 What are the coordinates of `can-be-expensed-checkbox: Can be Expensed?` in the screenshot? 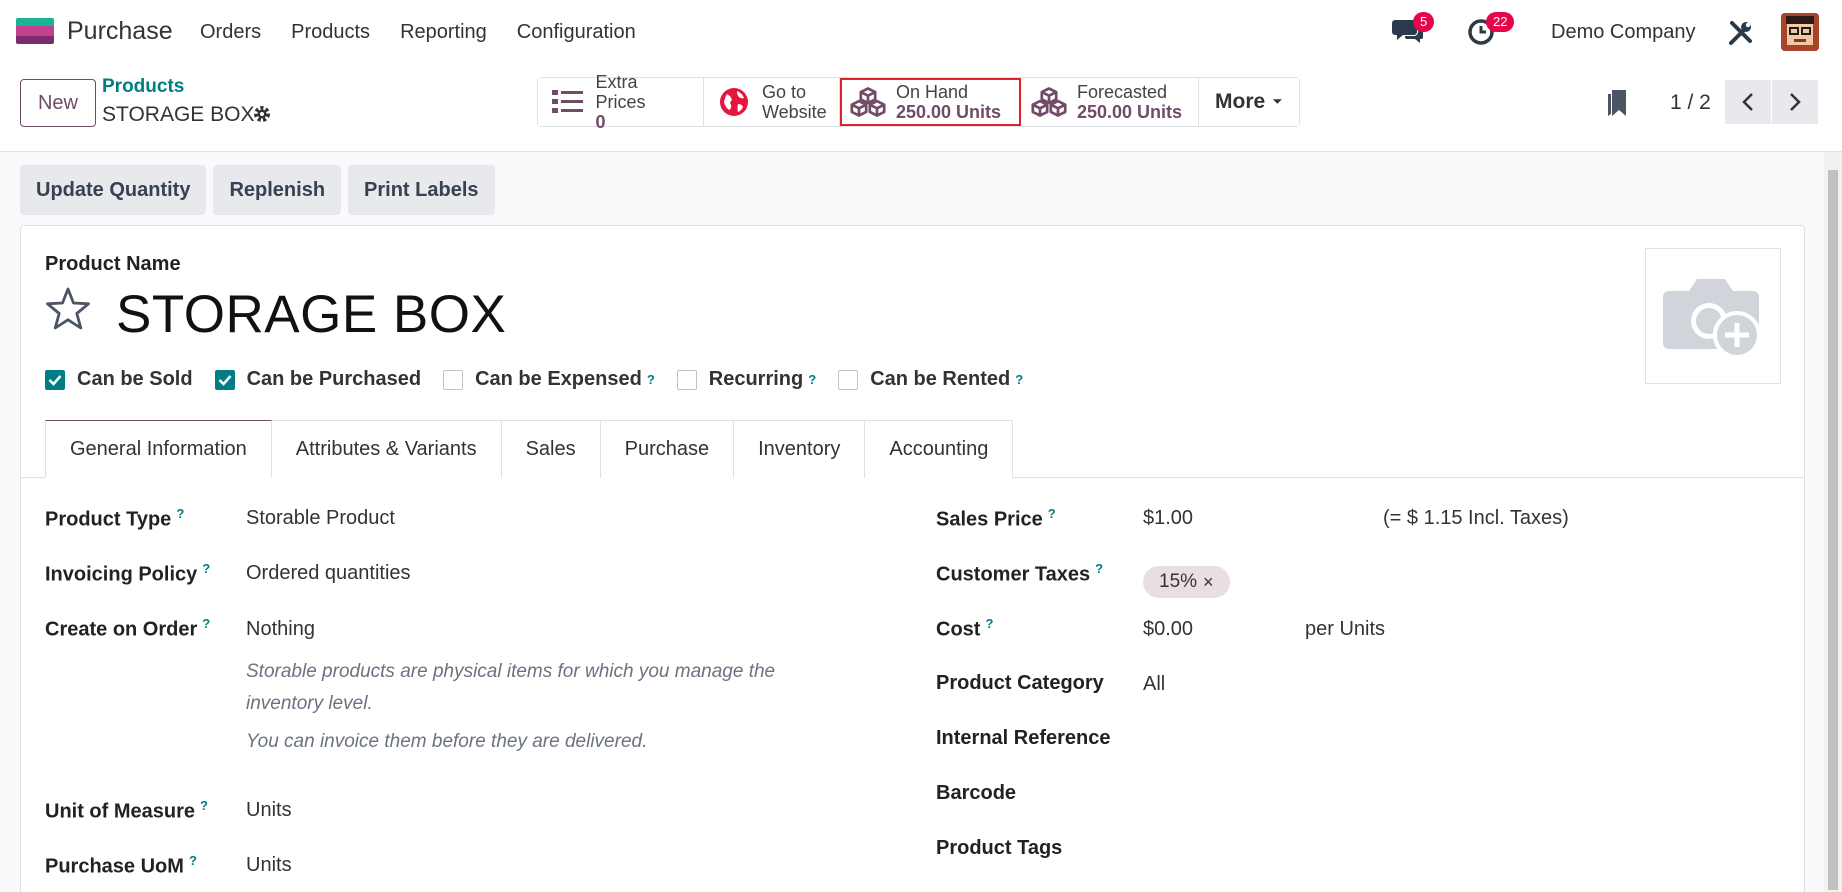 It's located at (549, 379).